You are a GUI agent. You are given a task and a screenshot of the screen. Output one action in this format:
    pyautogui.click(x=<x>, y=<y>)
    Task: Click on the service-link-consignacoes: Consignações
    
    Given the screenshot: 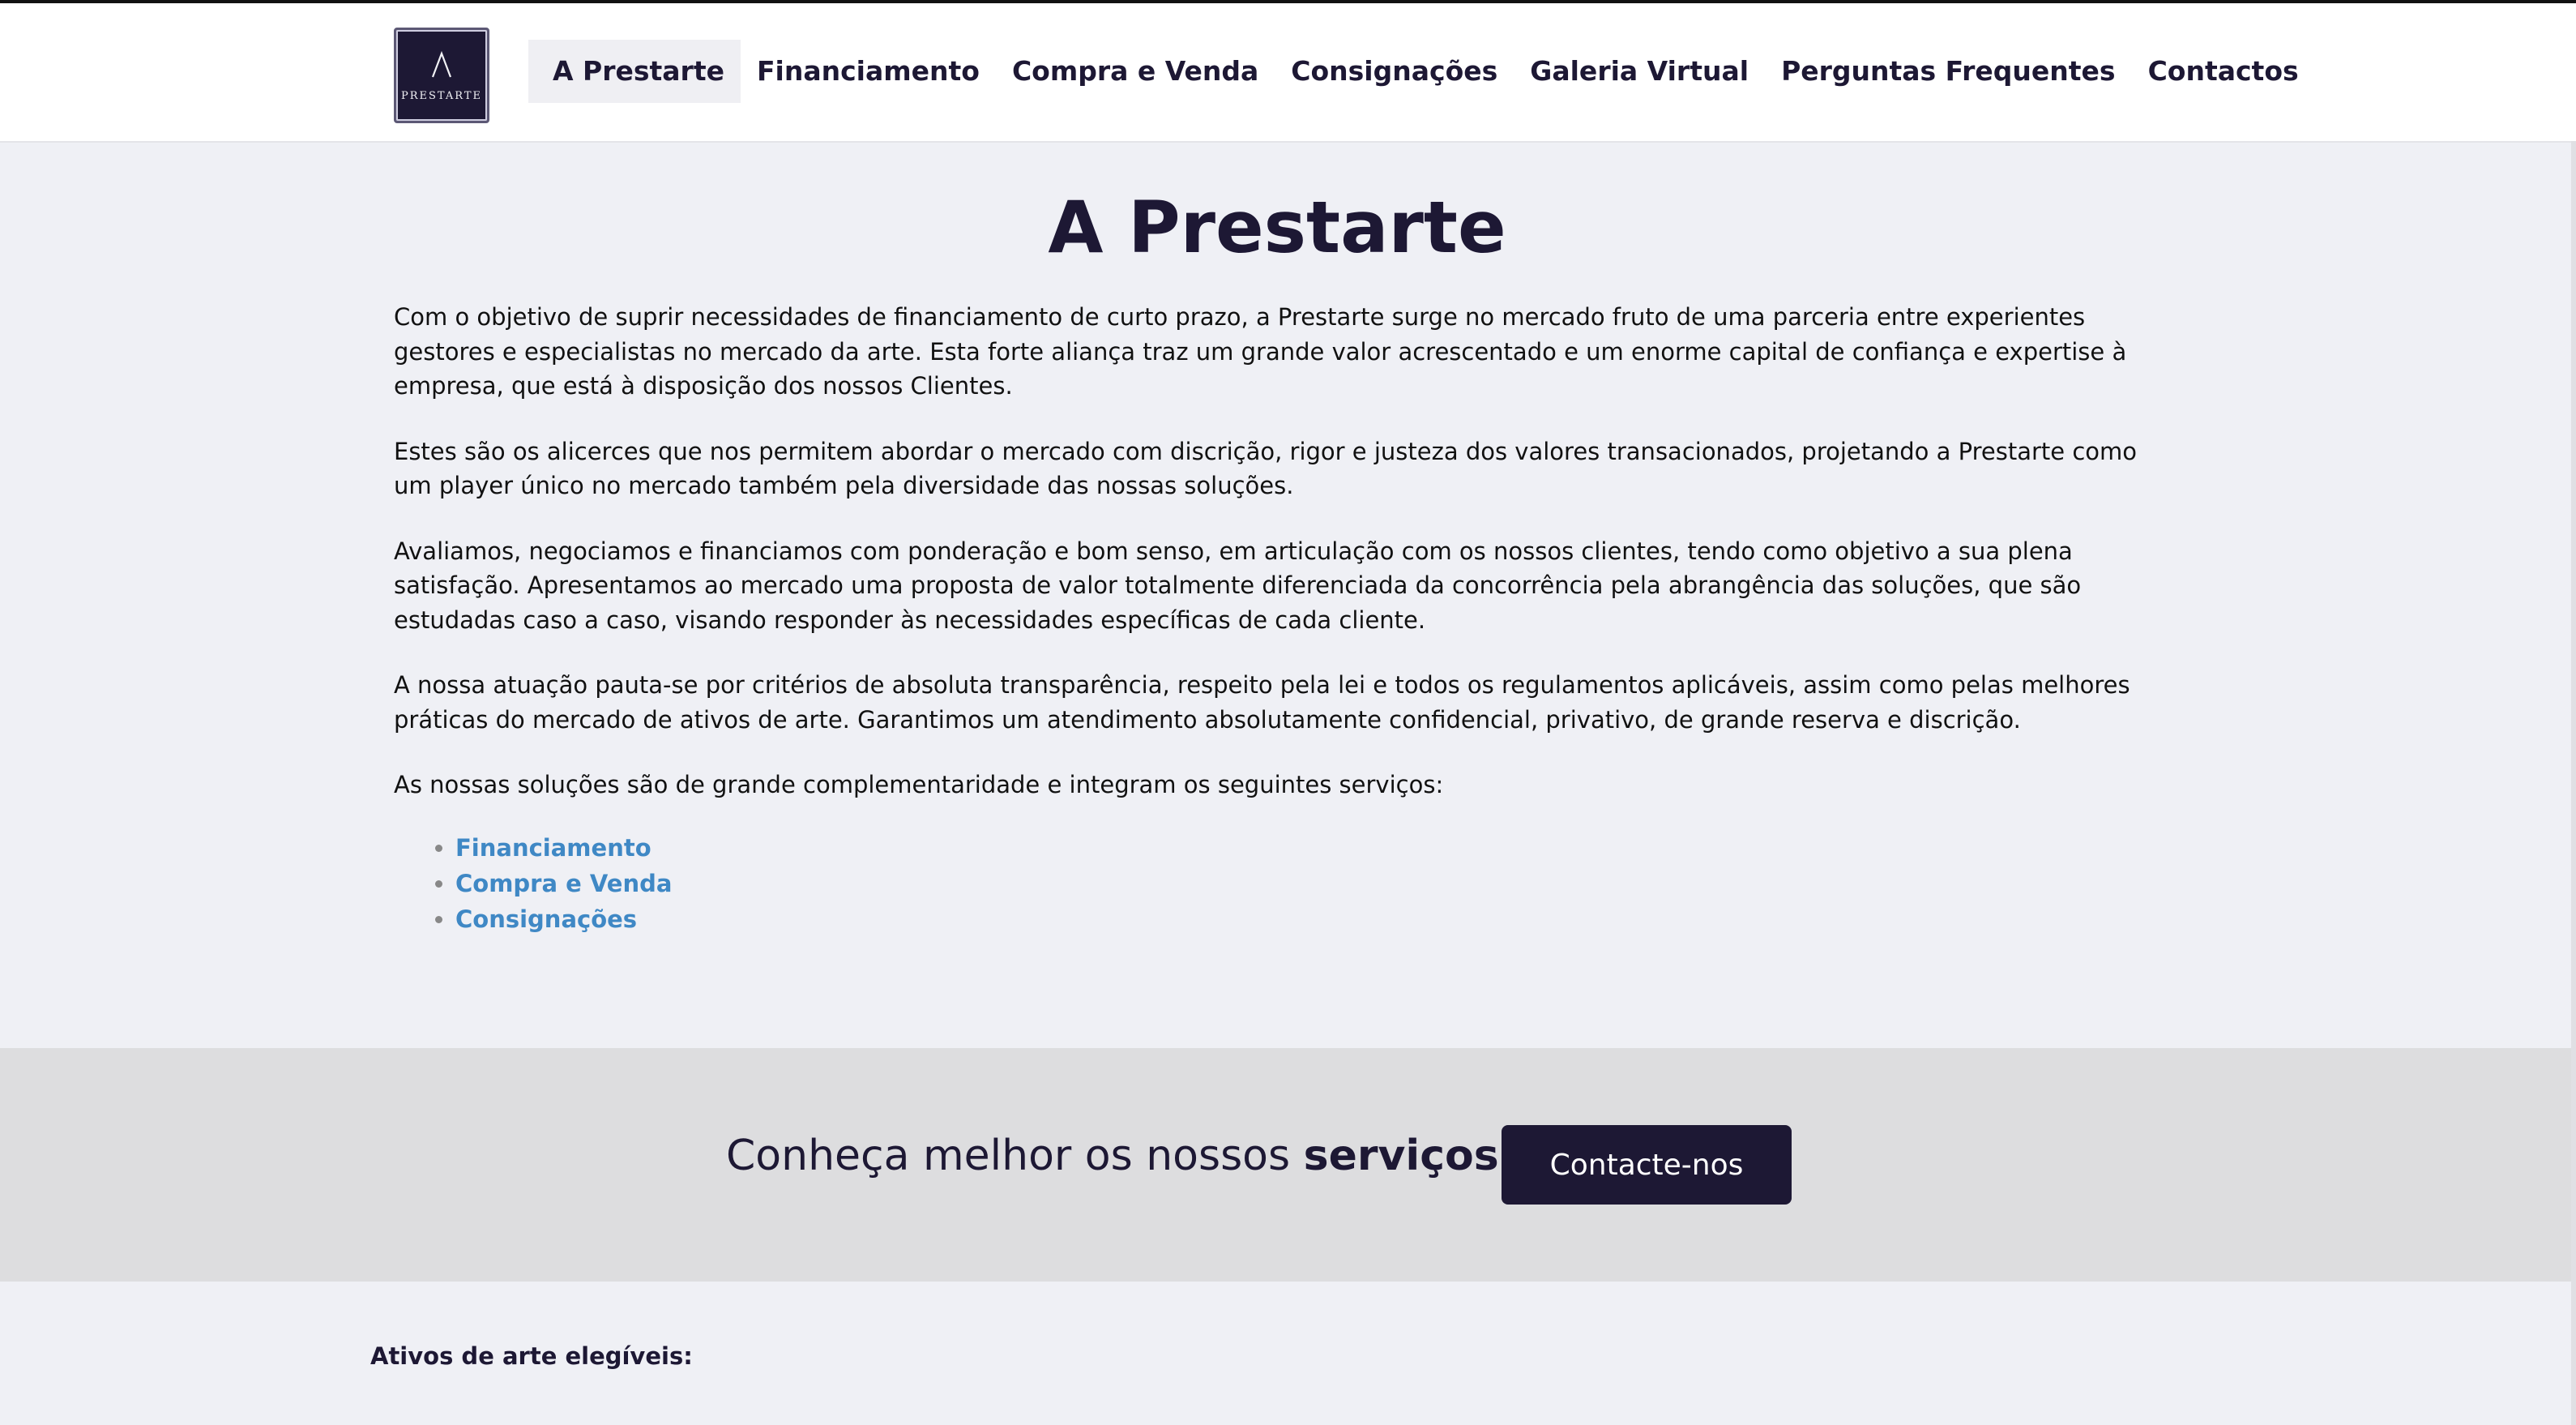 What is the action you would take?
    pyautogui.click(x=546, y=919)
    